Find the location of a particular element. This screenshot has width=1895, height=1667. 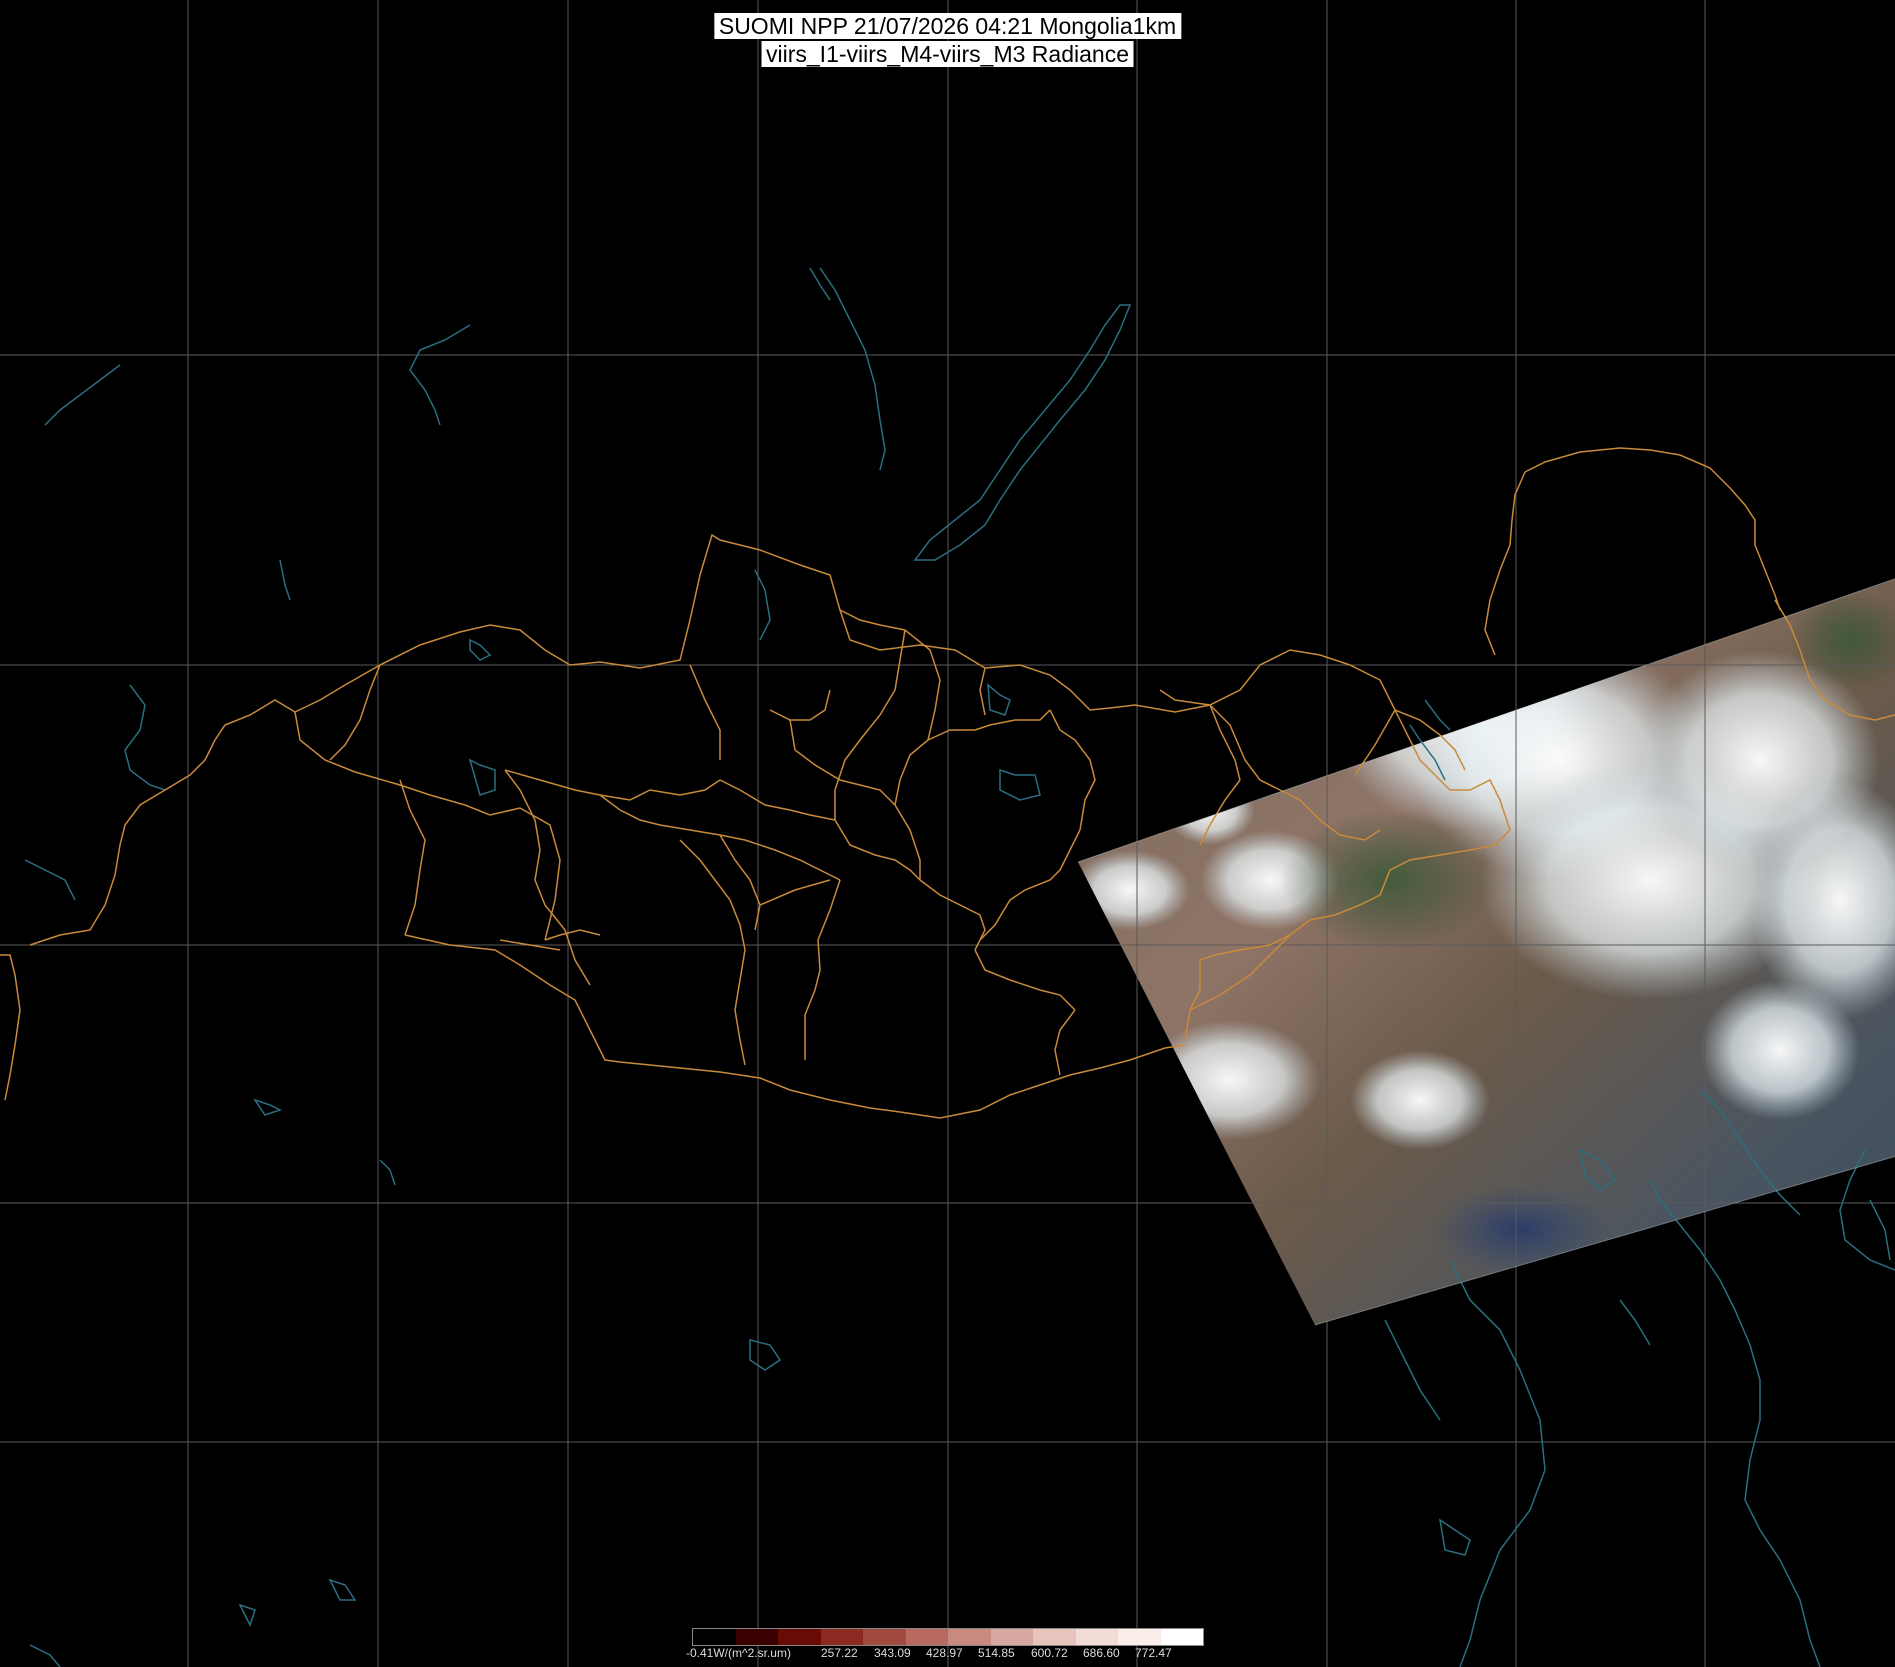

colorbar-tick: 772.47 is located at coordinates (1153, 1653).